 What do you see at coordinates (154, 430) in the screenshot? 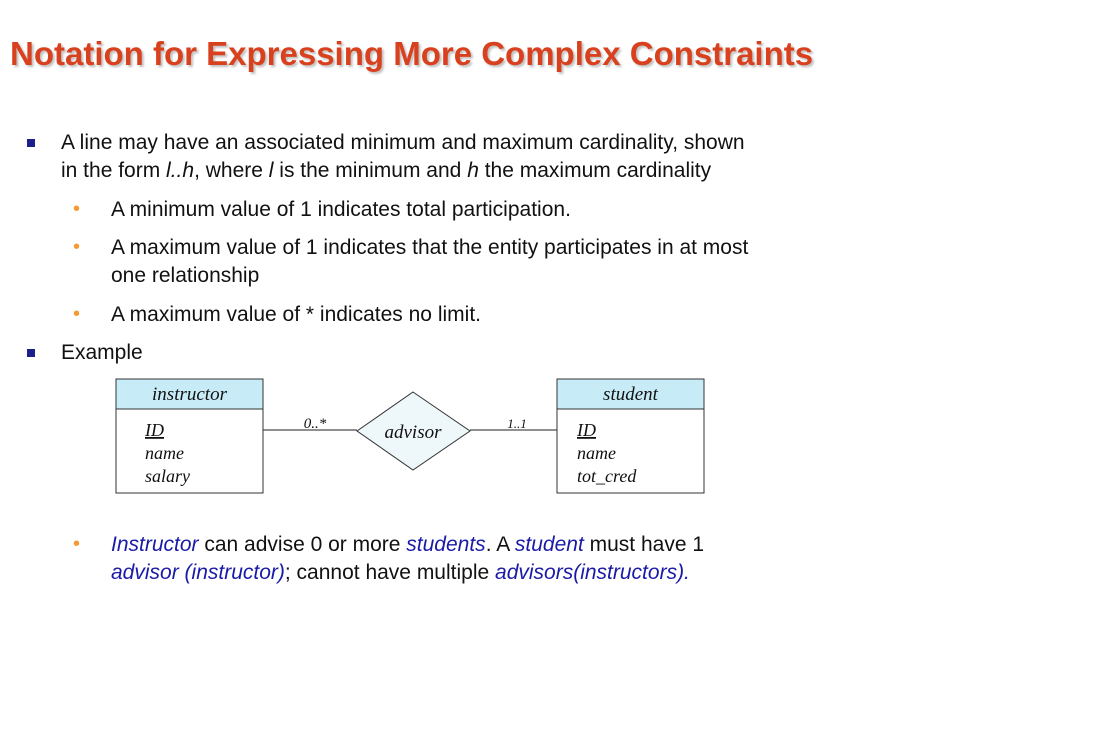
I see `instructor-attr-id: ID` at bounding box center [154, 430].